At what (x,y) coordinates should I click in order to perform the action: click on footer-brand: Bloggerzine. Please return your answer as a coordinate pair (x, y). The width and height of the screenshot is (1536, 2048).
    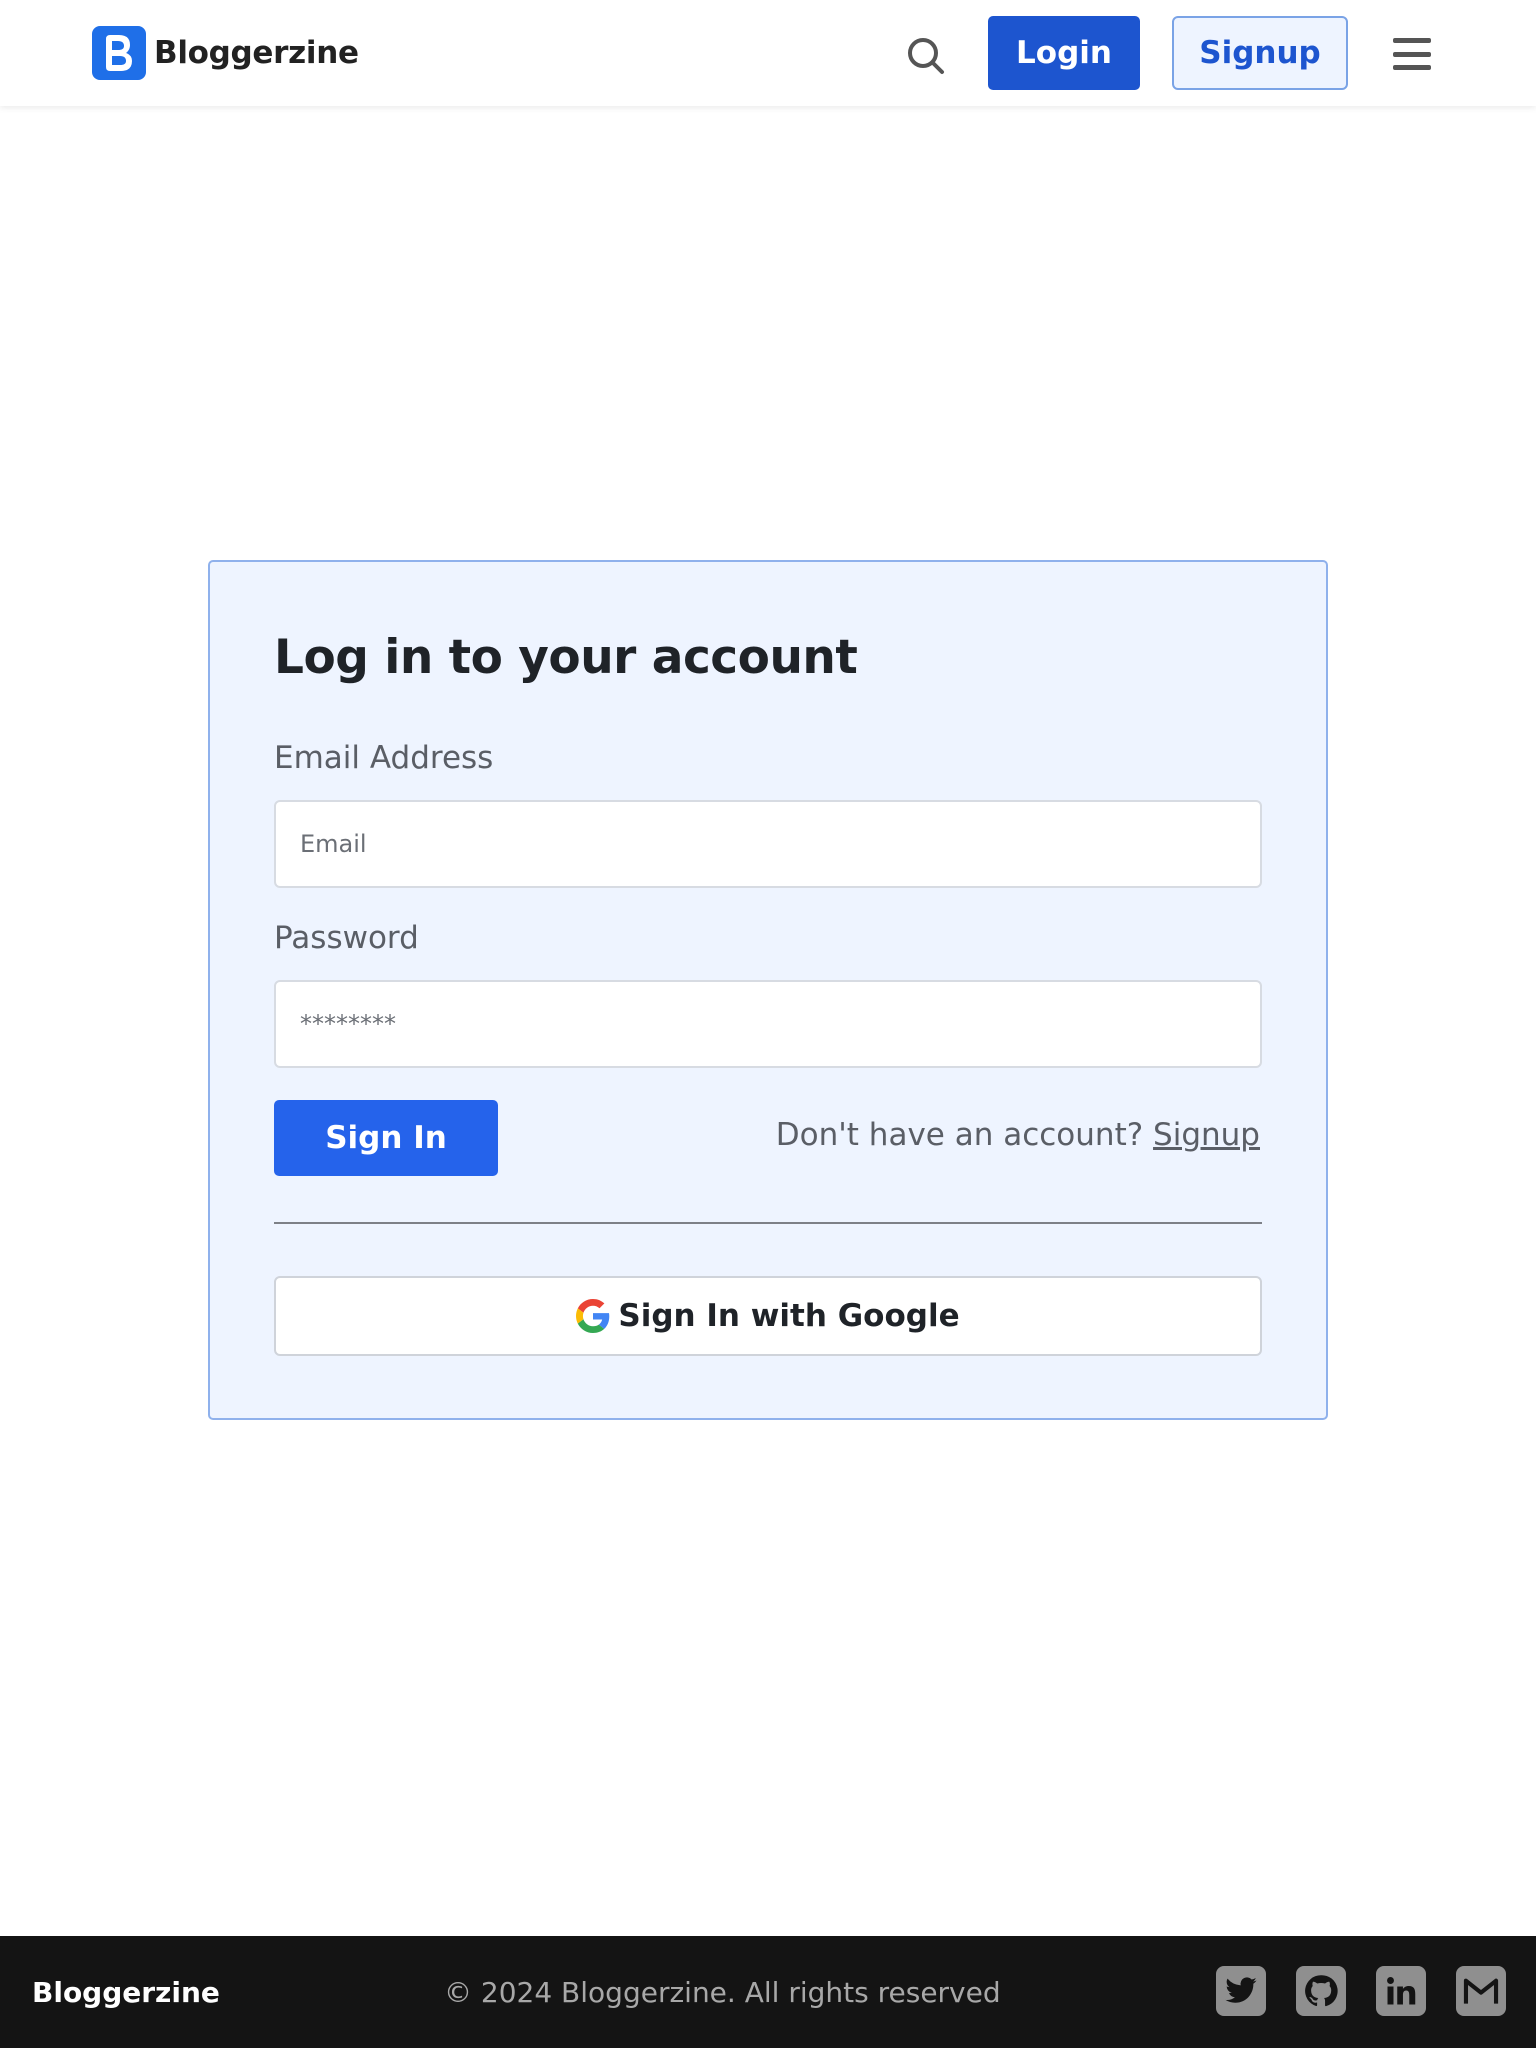
    Looking at the image, I should click on (126, 1992).